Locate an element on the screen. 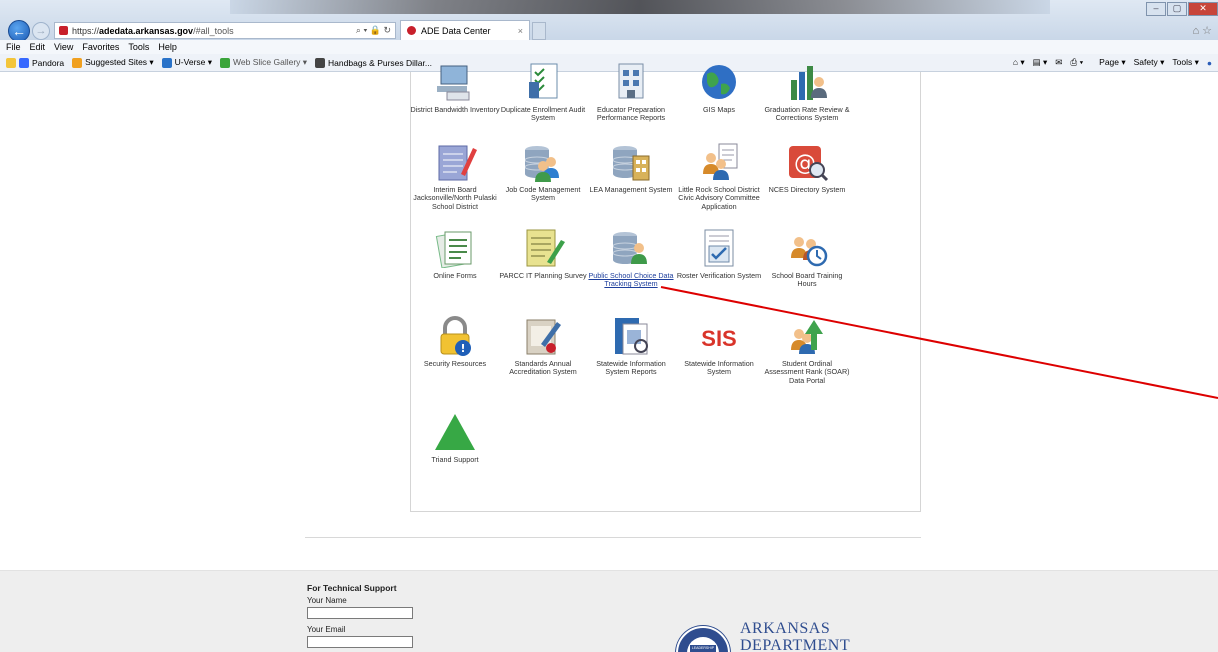  email-label: Your Email is located at coordinates (326, 629).